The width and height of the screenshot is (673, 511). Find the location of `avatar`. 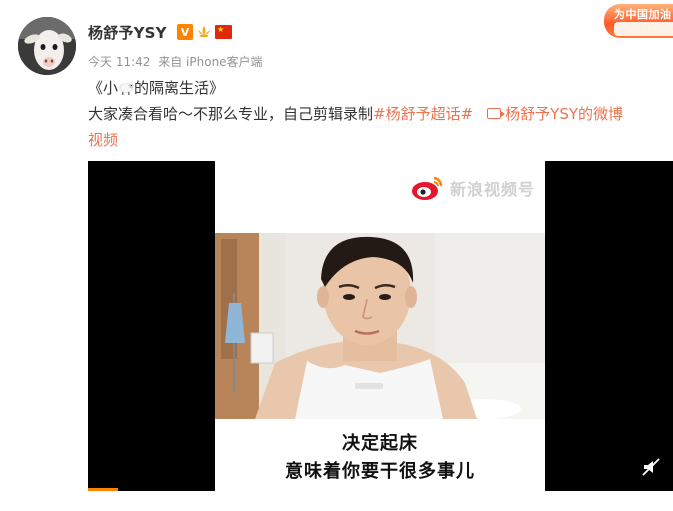

avatar is located at coordinates (47, 46).